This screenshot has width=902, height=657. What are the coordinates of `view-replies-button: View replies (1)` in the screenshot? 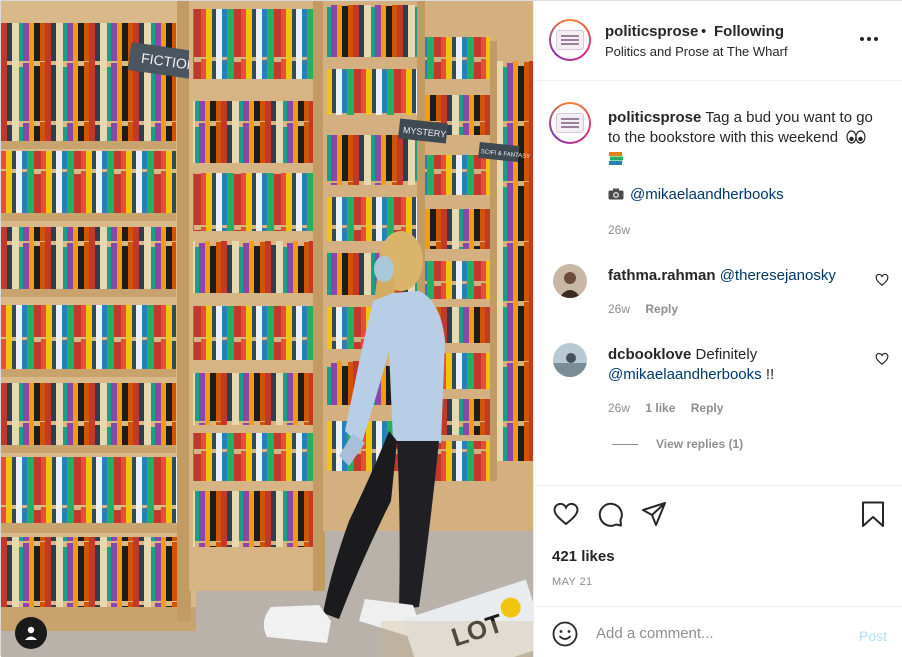 It's located at (677, 444).